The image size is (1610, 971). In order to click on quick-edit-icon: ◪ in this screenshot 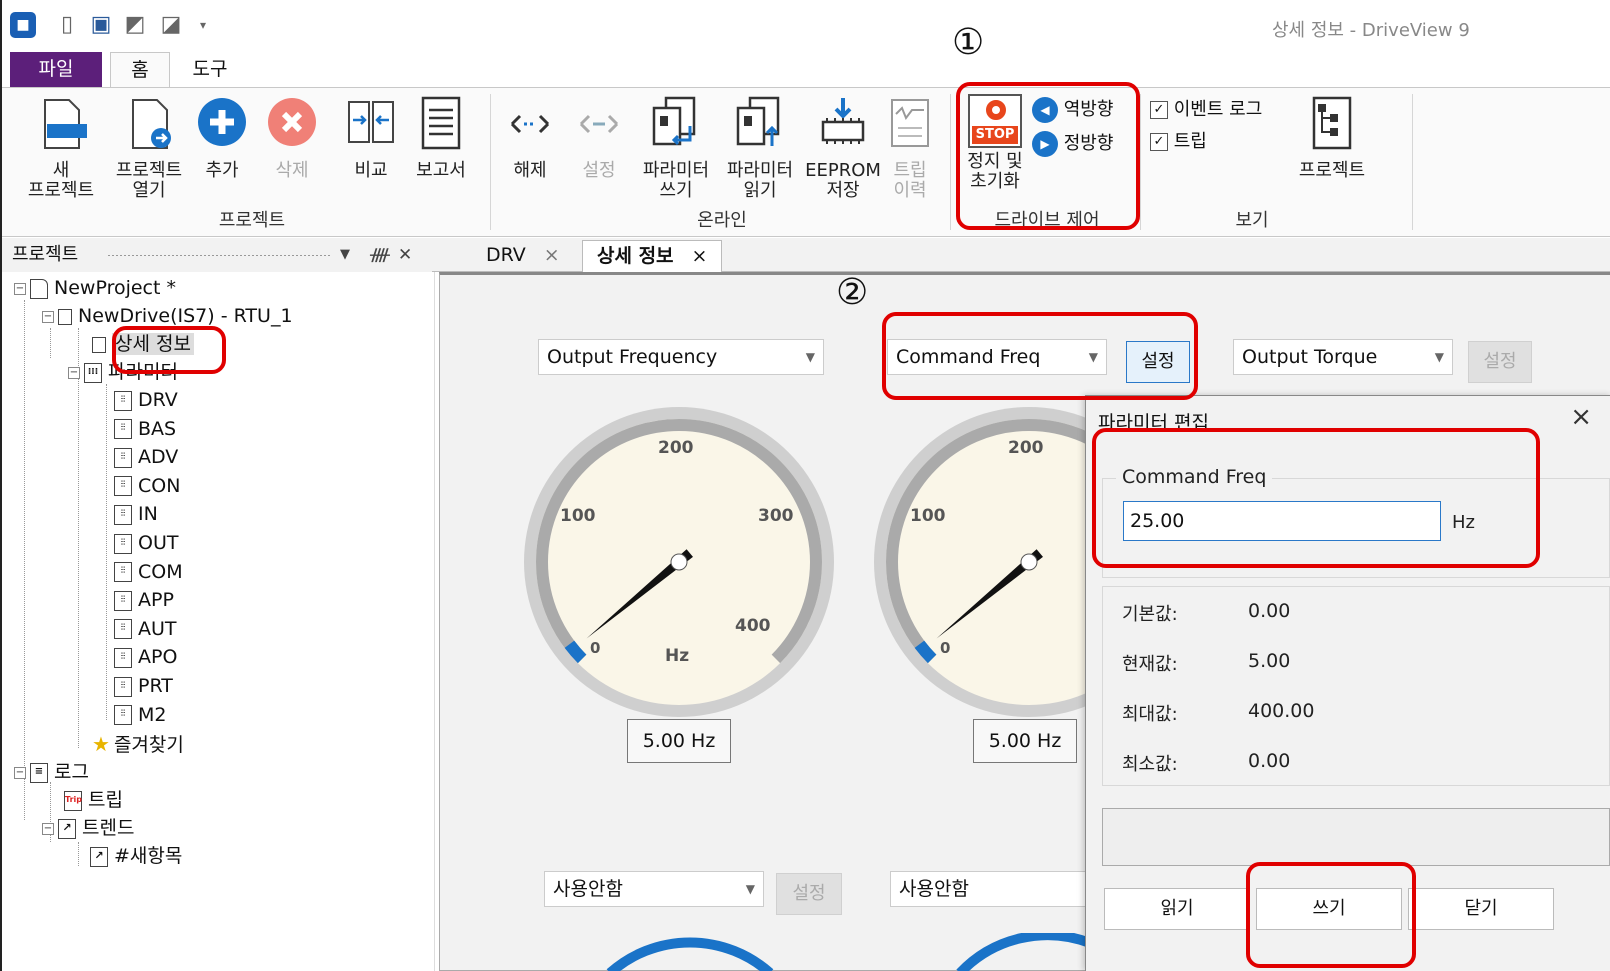, I will do `click(171, 25)`.